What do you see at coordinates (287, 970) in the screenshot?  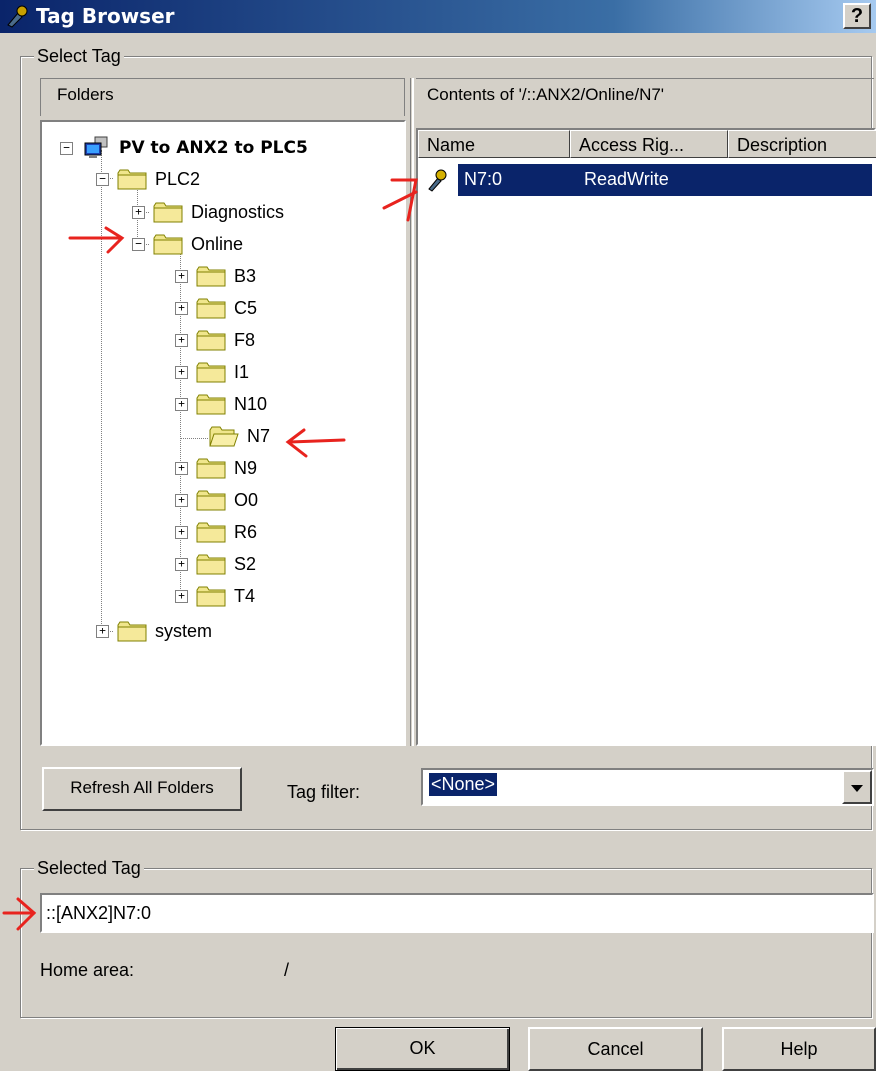 I see `home-area-value: /` at bounding box center [287, 970].